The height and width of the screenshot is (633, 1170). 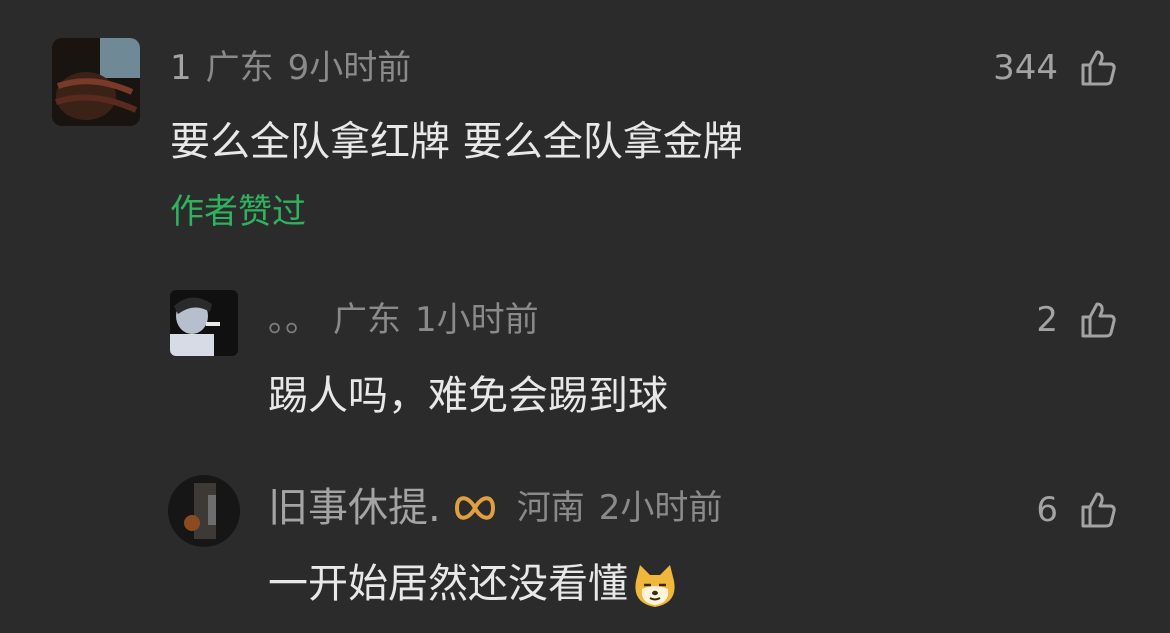 I want to click on avatar-dark-photo, so click(x=96, y=82).